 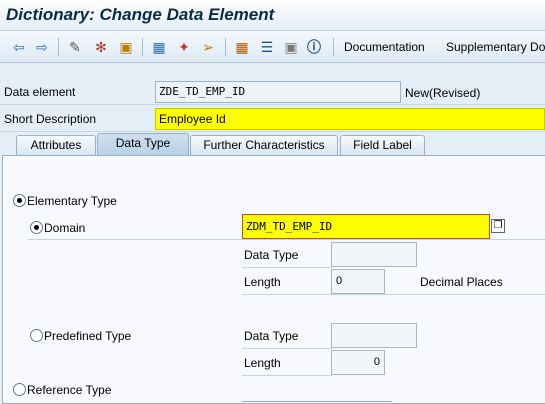 What do you see at coordinates (19, 47) in the screenshot?
I see `back-arrow-icon: ⇦` at bounding box center [19, 47].